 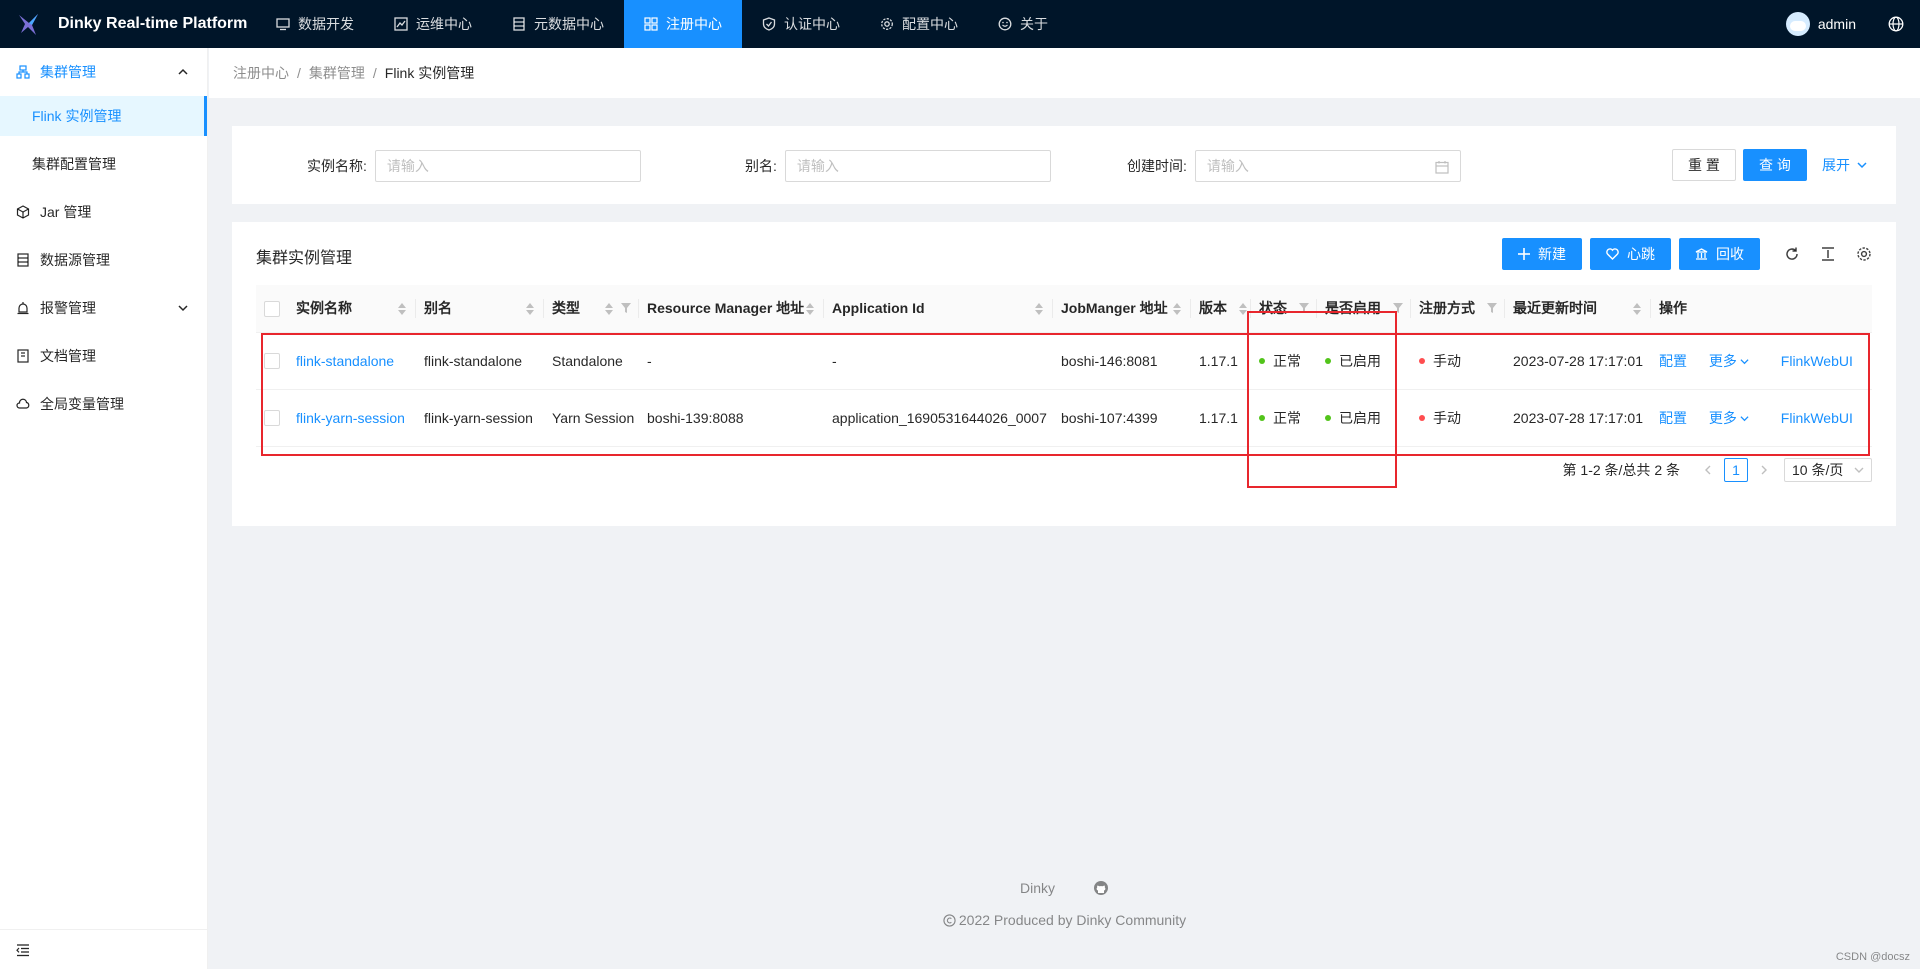 What do you see at coordinates (1122, 309) in the screenshot?
I see `column-header-jm-address: JobManger 地址` at bounding box center [1122, 309].